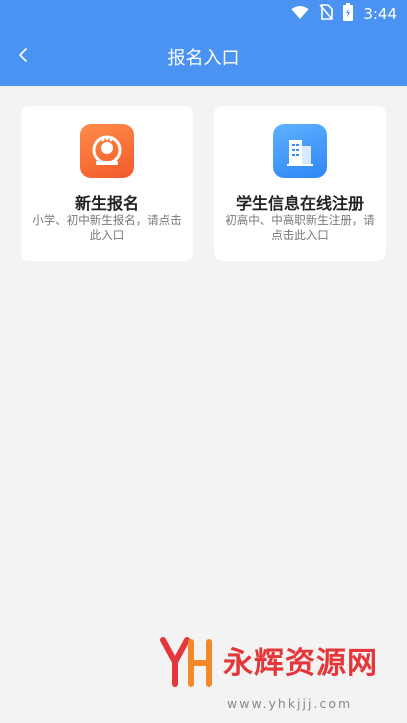  I want to click on status-time: 3:44, so click(380, 14).